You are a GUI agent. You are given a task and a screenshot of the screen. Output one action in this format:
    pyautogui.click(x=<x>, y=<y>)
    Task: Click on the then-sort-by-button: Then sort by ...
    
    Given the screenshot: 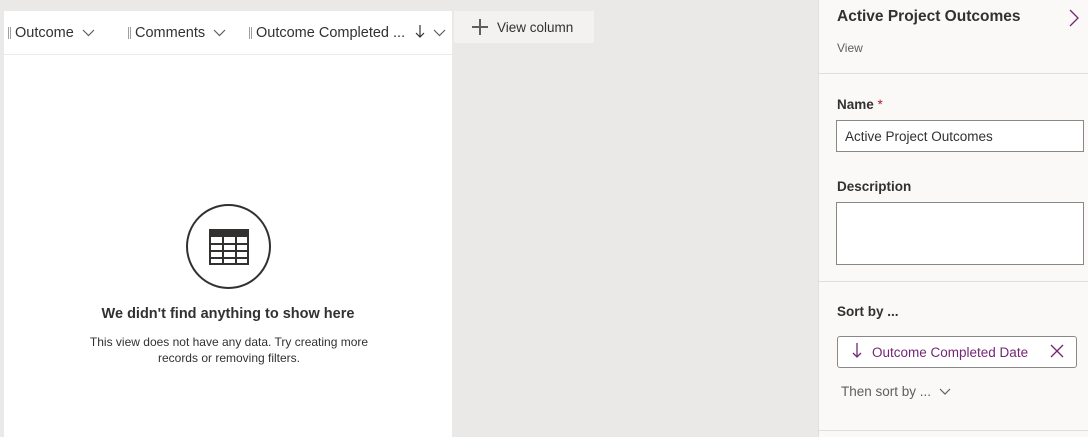 What is the action you would take?
    pyautogui.click(x=896, y=391)
    